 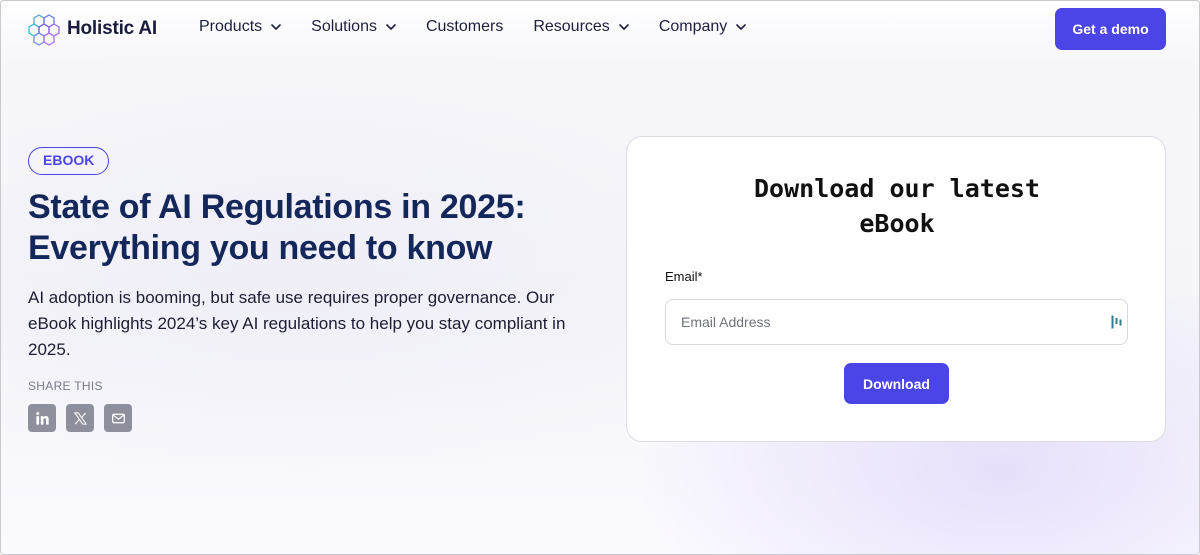 I want to click on logo-text: Holistic AI, so click(x=112, y=28).